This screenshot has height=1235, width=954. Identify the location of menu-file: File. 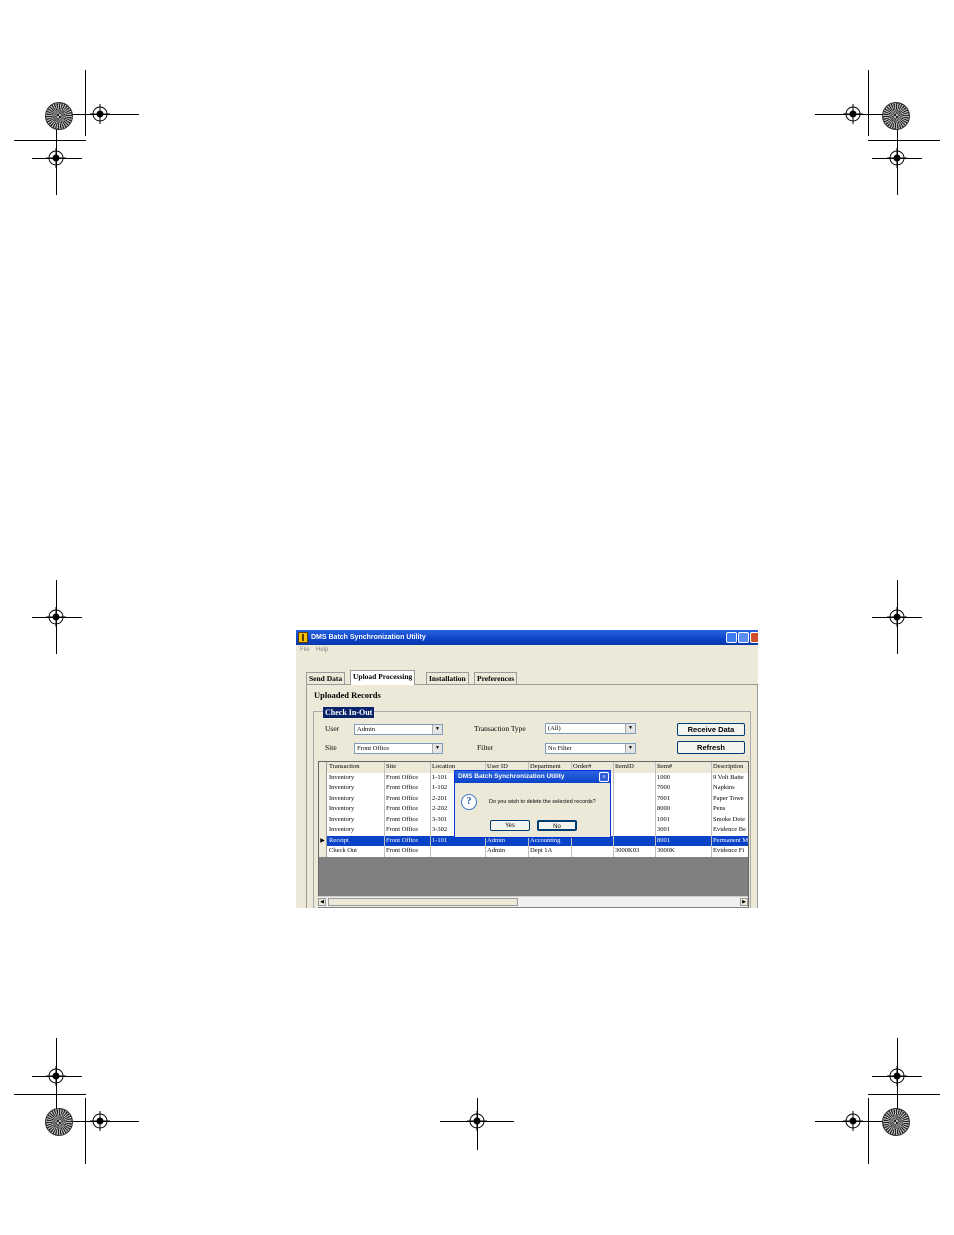
(305, 650).